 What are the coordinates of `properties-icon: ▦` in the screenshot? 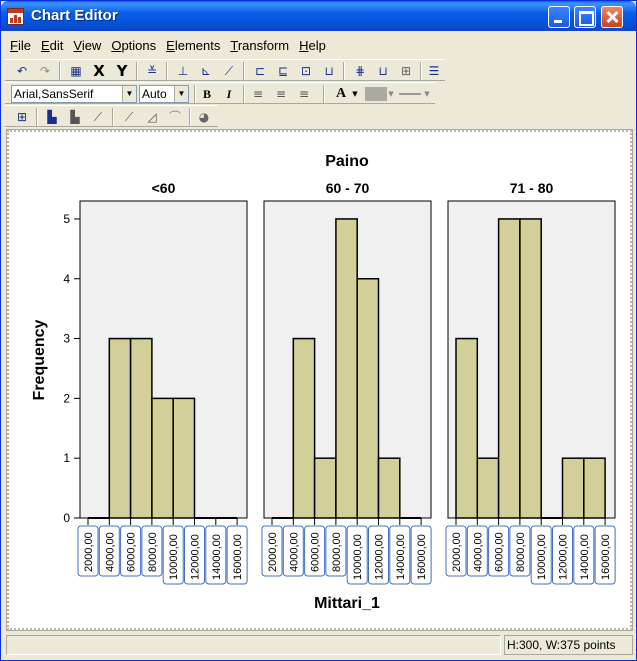 It's located at (76, 71).